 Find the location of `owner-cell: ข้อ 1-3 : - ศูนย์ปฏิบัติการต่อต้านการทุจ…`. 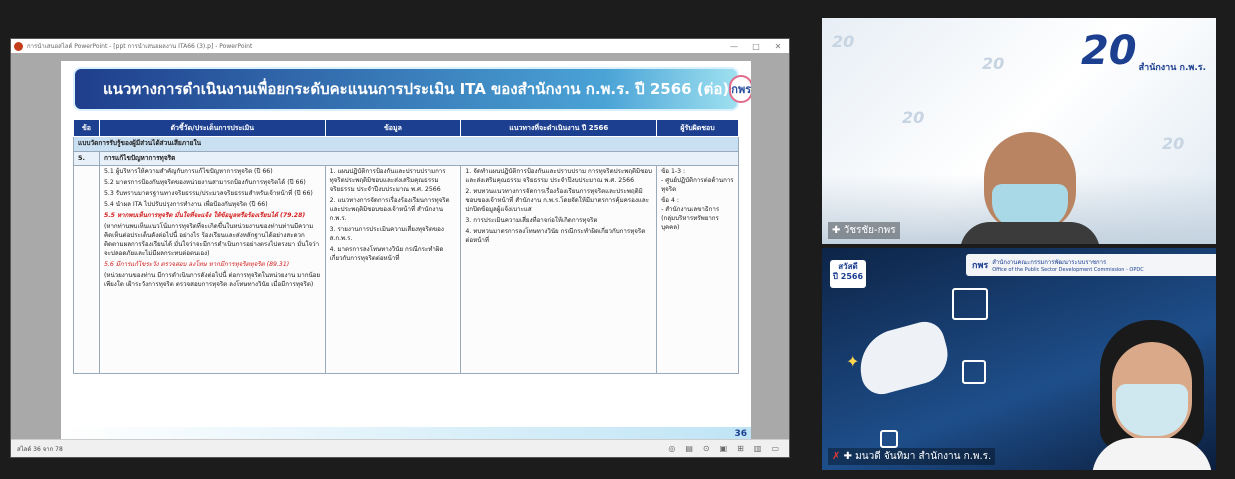

owner-cell: ข้อ 1-3 : - ศูนย์ปฏิบัติการต่อต้านการทุจ… is located at coordinates (697, 269).